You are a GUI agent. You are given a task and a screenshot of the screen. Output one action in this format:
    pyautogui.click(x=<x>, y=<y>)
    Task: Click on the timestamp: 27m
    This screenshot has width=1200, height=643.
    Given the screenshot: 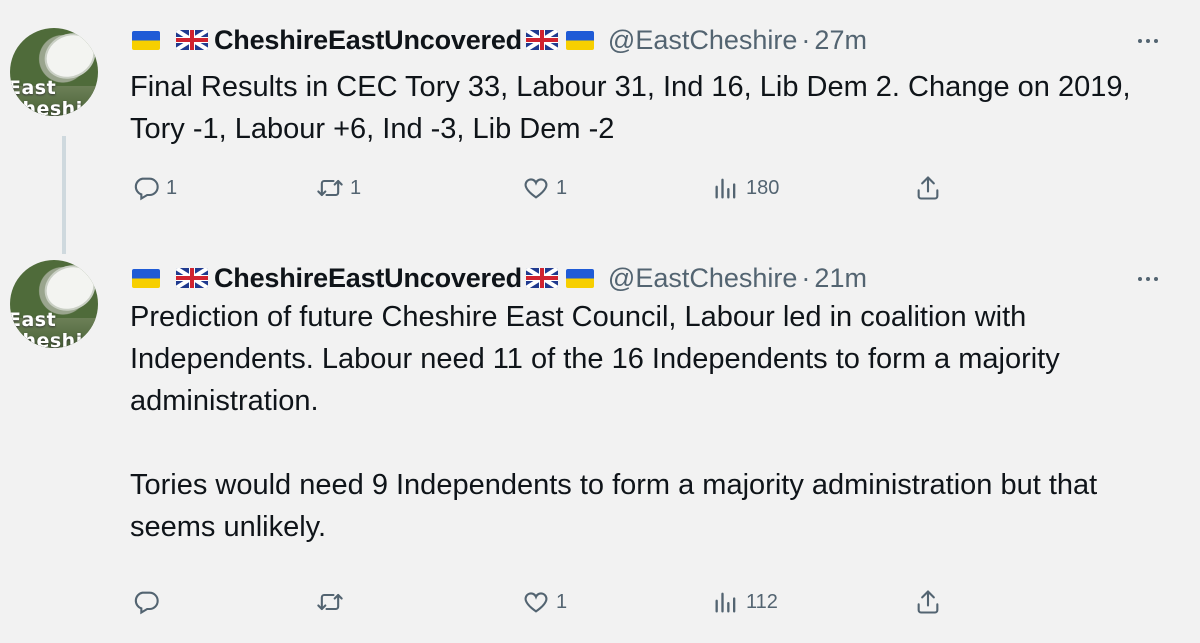 What is the action you would take?
    pyautogui.click(x=840, y=40)
    